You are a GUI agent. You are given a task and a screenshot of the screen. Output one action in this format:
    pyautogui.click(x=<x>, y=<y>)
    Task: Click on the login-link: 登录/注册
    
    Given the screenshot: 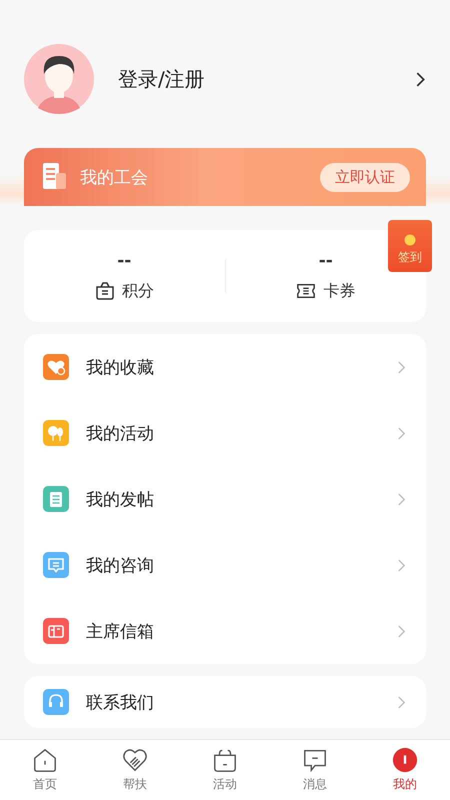 What is the action you would take?
    pyautogui.click(x=266, y=79)
    